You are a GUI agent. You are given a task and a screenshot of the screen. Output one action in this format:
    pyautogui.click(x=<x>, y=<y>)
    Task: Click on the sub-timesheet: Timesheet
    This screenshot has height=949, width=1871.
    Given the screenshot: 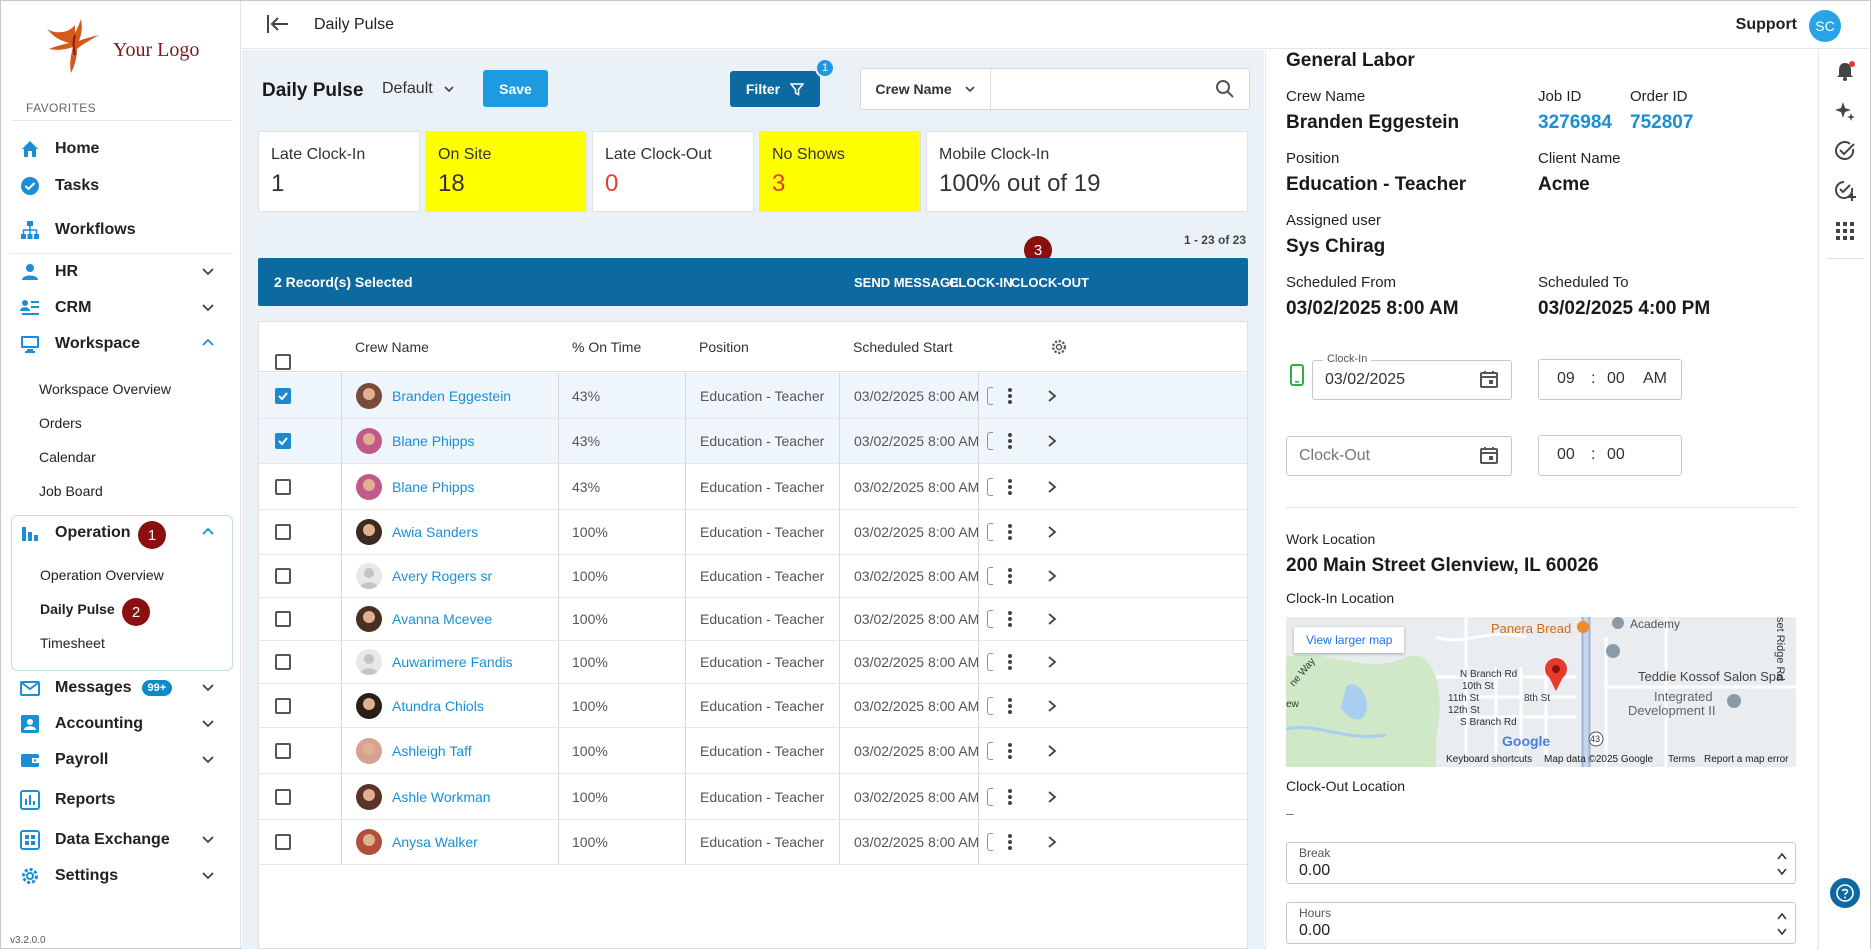 What is the action you would take?
    pyautogui.click(x=72, y=643)
    